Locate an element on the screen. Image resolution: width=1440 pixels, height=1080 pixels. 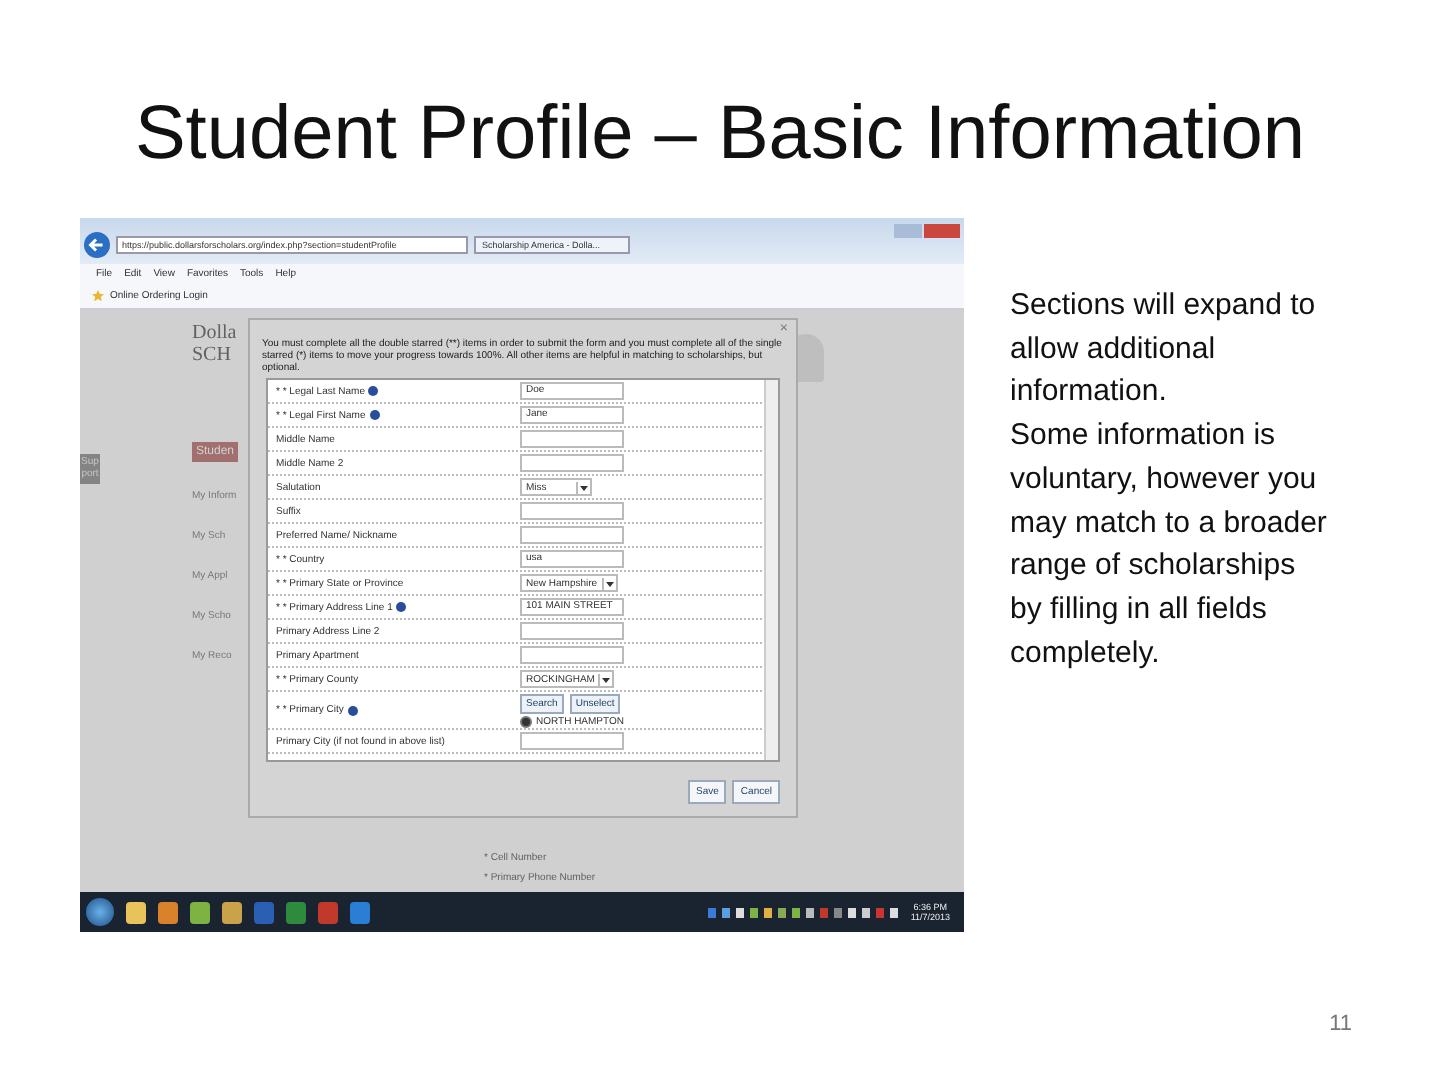
page-number: 11 is located at coordinates (1340, 1024).